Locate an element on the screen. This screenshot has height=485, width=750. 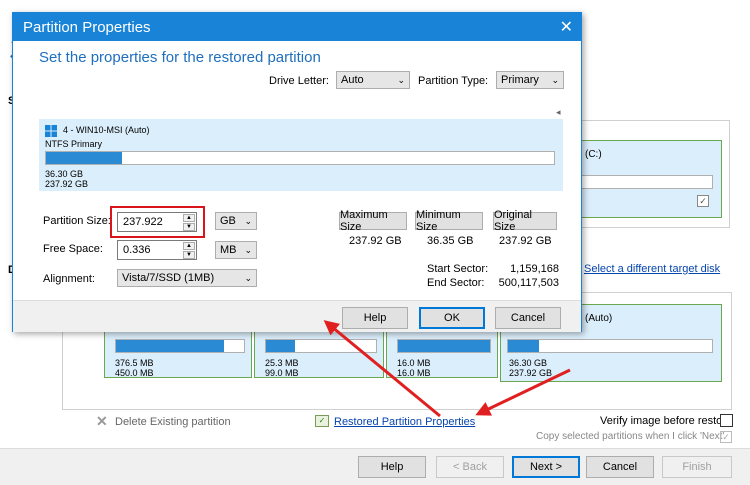
source-partition-c: (C:) ✓ is located at coordinates (646, 179).